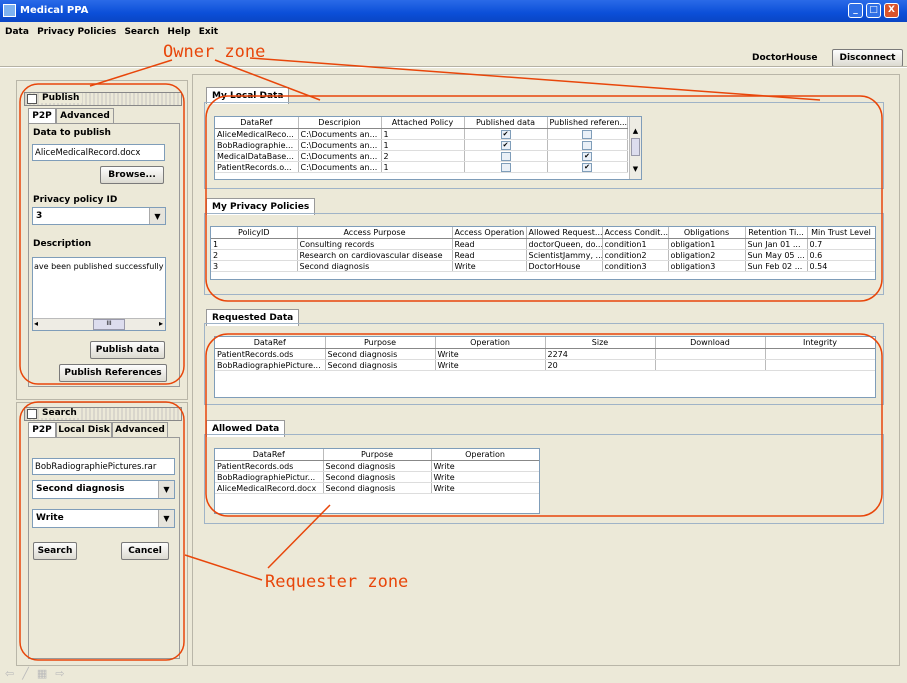 Image resolution: width=907 pixels, height=683 pixels. I want to click on owner-zone-outline, so click(102, 234).